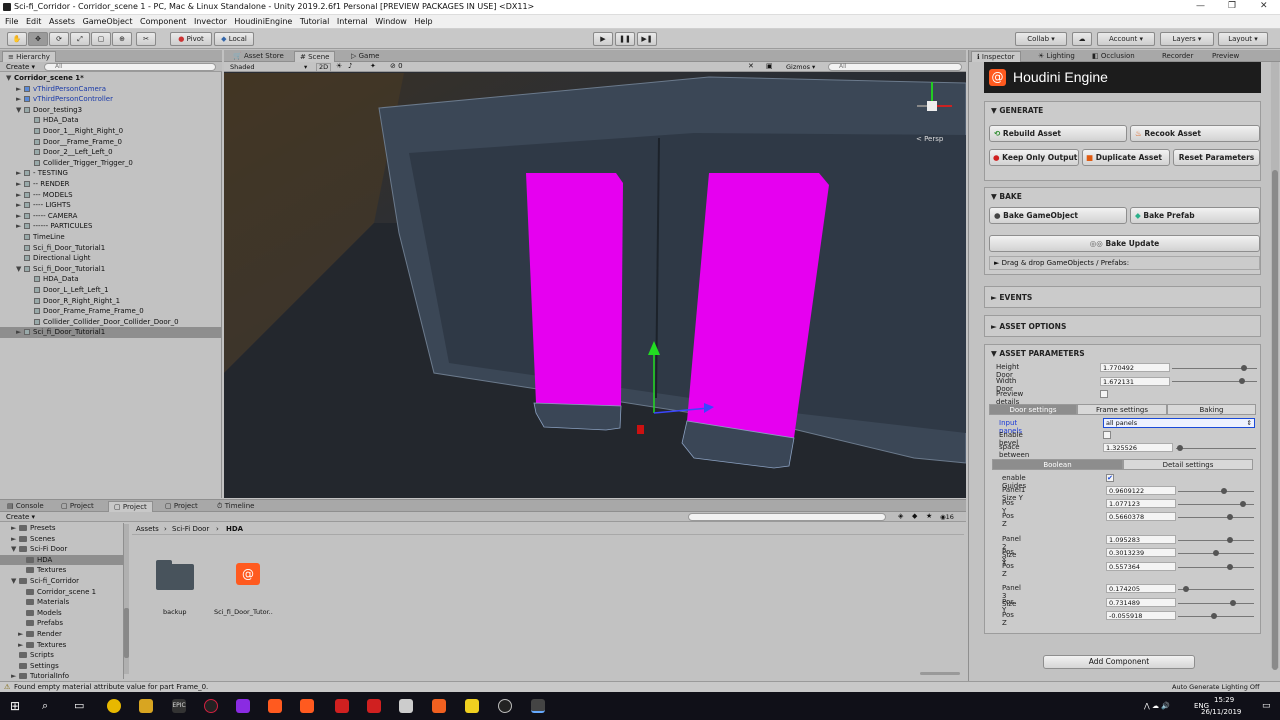 This screenshot has height=720, width=1280. I want to click on gizmo-x-handle-icon, so click(640, 429).